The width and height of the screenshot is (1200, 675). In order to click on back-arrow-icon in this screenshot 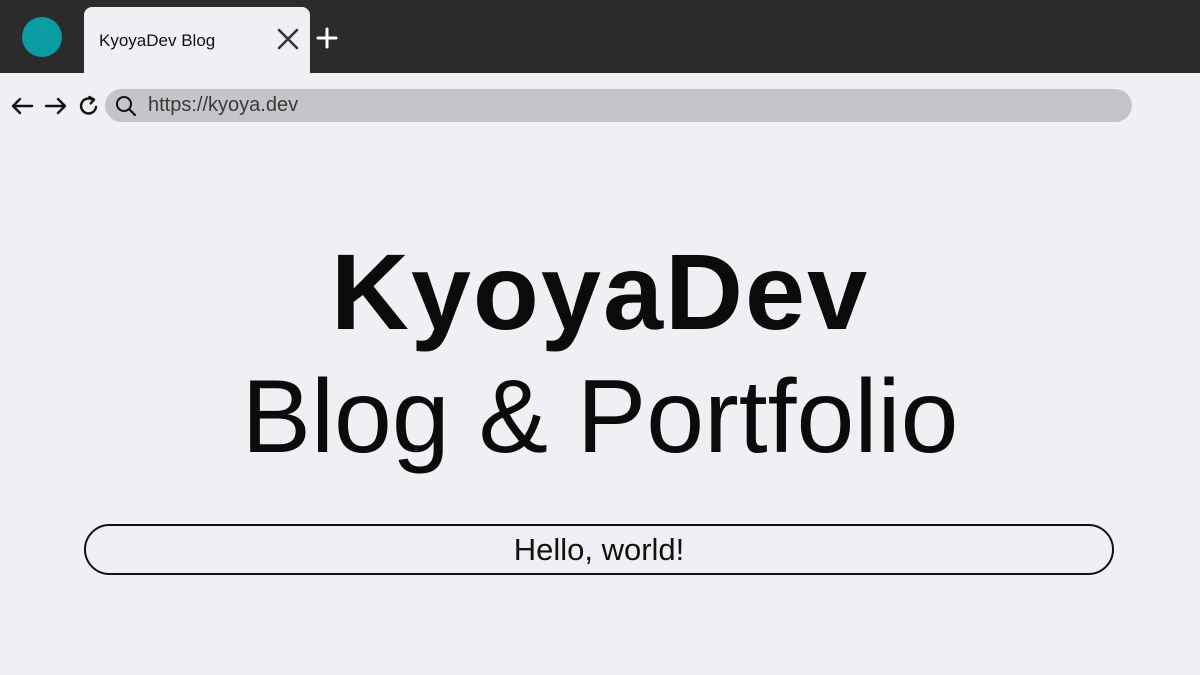, I will do `click(22, 106)`.